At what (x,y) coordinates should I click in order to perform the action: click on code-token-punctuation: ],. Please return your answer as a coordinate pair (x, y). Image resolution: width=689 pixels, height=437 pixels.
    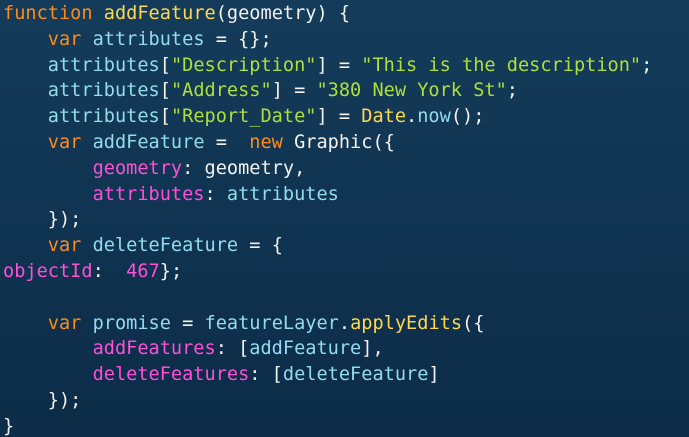
    Looking at the image, I should click on (372, 349).